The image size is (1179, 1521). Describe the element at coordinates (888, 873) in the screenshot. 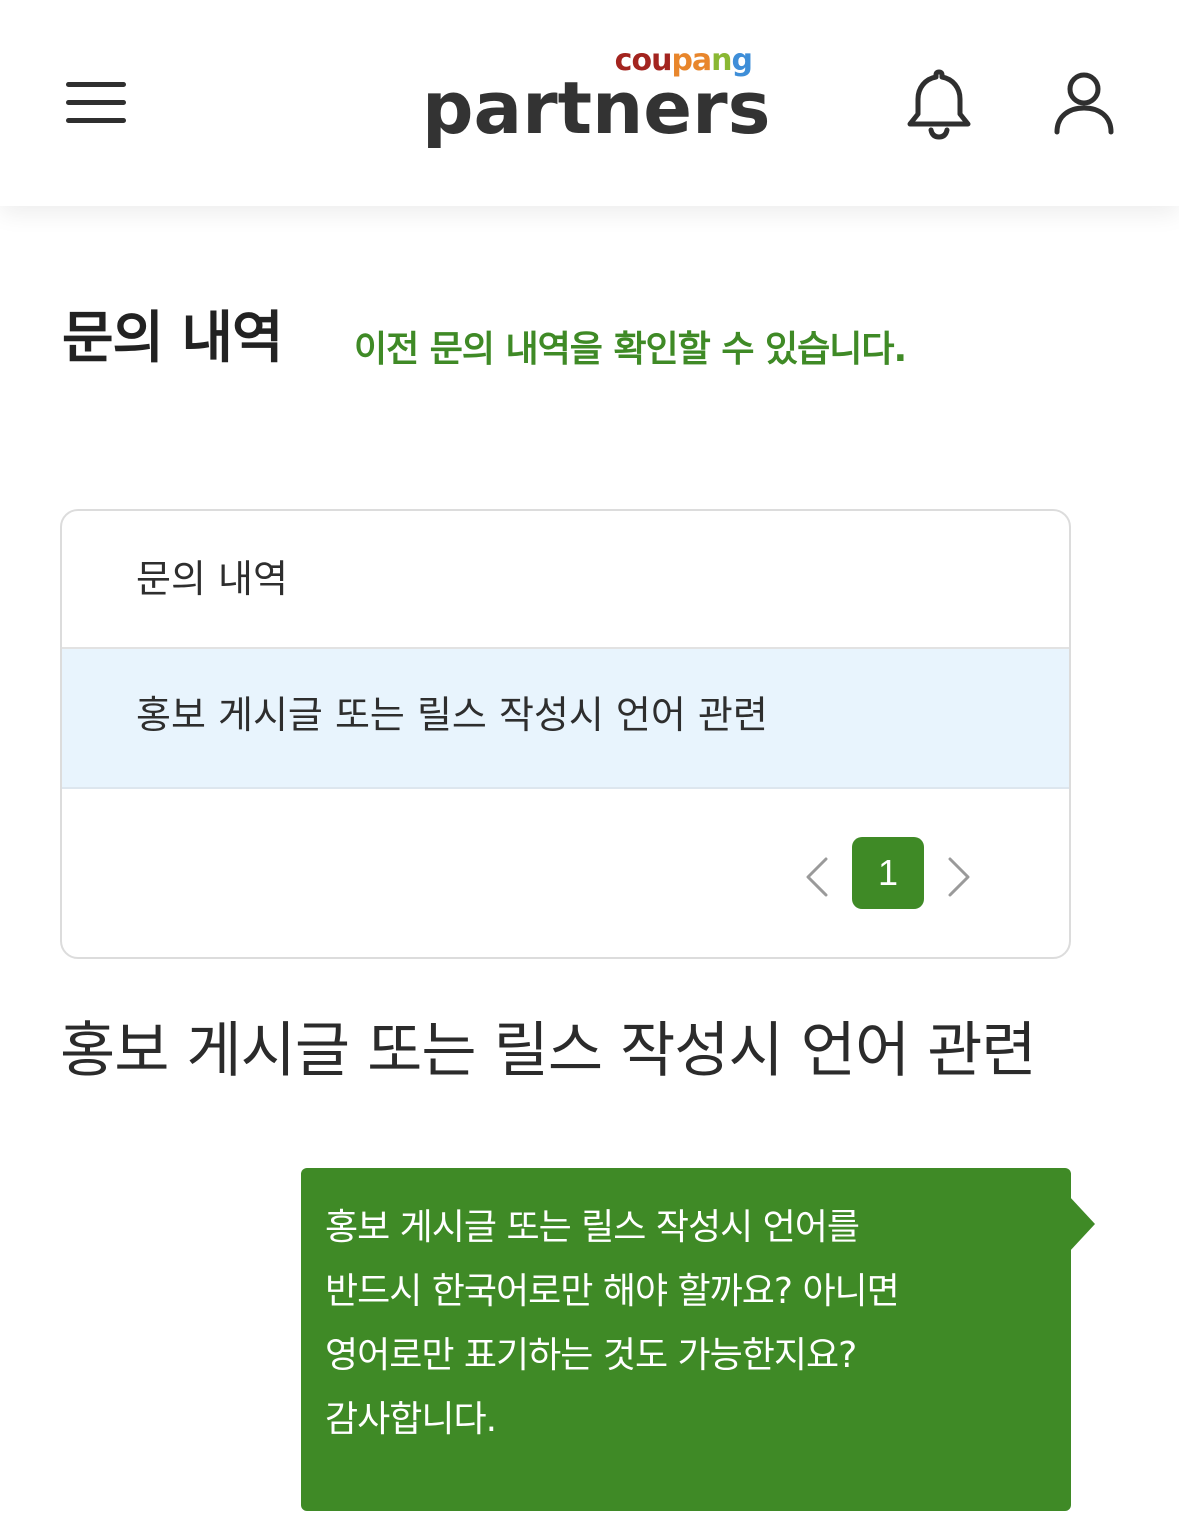

I see `page-number-current: 1` at that location.